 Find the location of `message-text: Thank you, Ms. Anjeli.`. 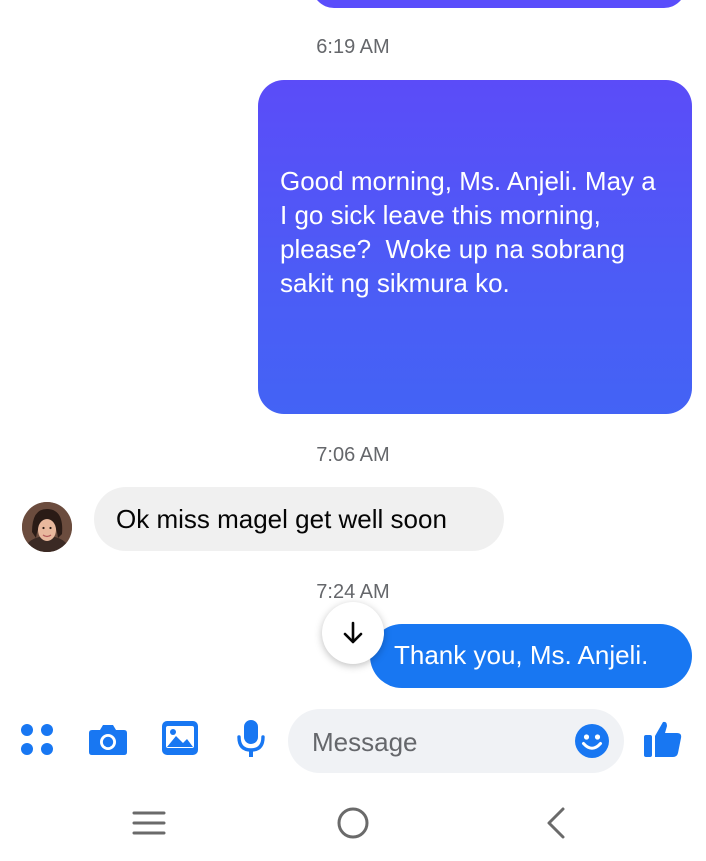

message-text: Thank you, Ms. Anjeli. is located at coordinates (521, 655).